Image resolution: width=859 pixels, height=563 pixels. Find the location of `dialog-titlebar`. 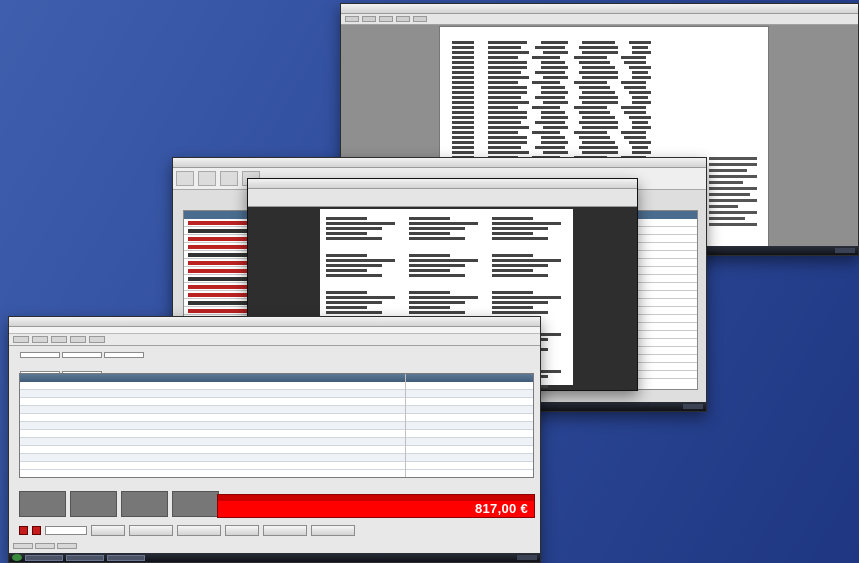

dialog-titlebar is located at coordinates (442, 184).